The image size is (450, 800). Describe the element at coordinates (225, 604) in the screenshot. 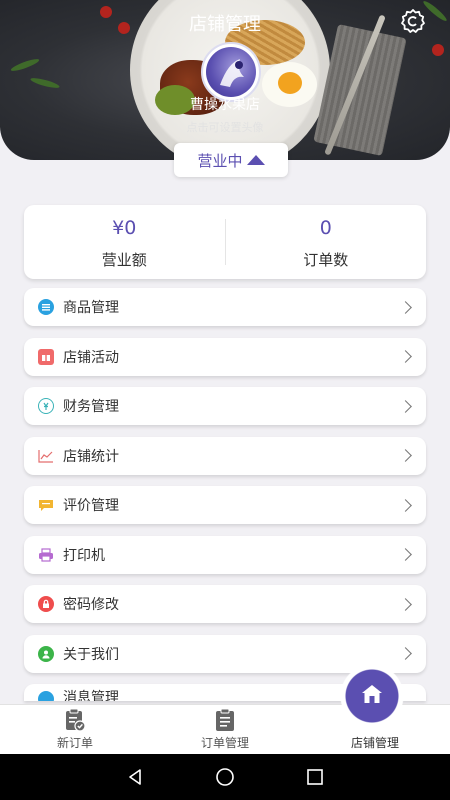

I see `menu-item-password: 密码修改` at that location.